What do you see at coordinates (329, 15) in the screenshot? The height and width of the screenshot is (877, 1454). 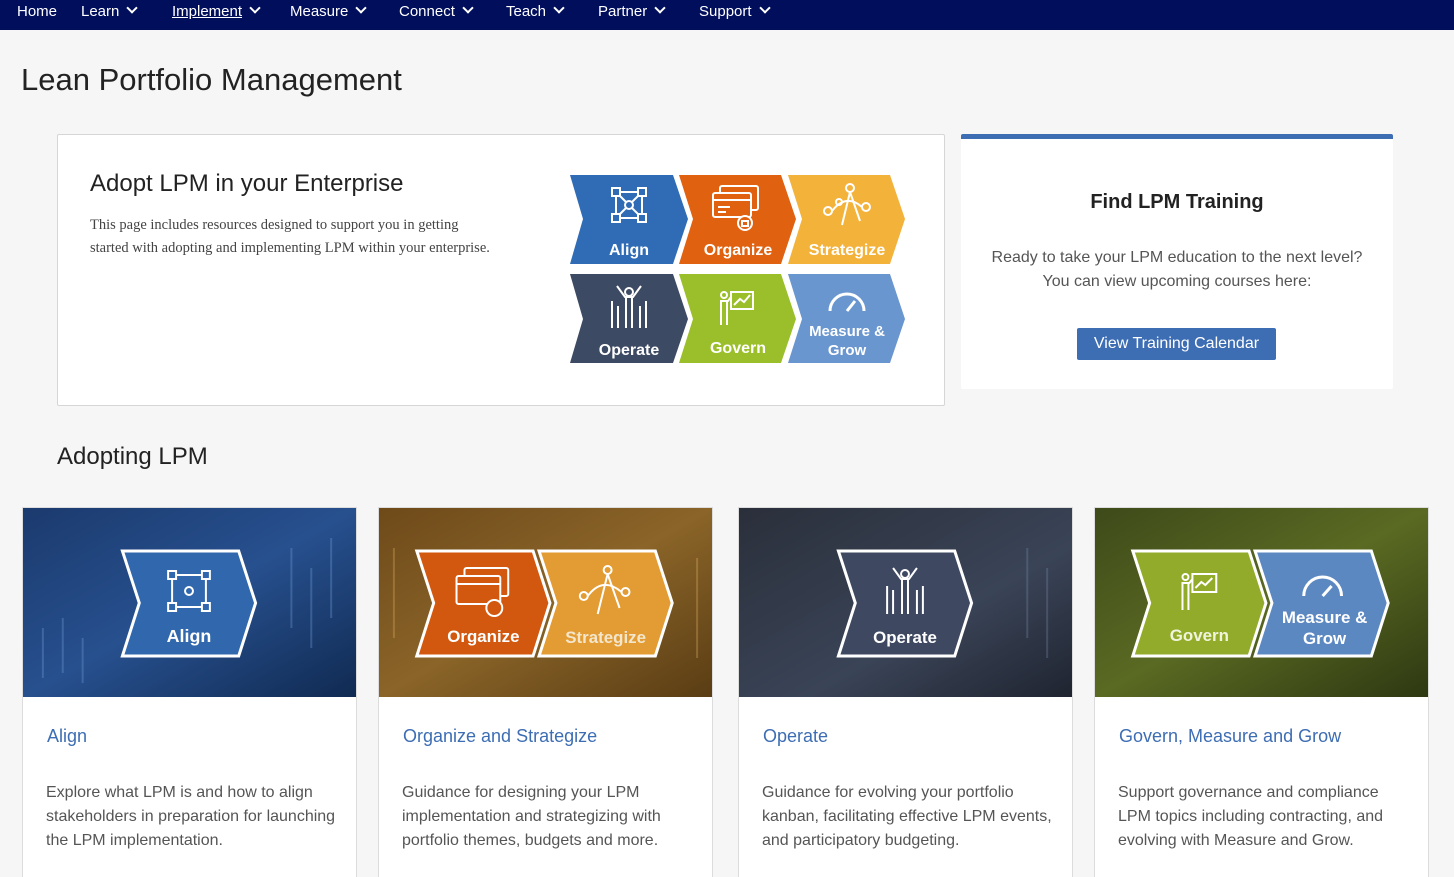 I see `nav-measure: Measure` at bounding box center [329, 15].